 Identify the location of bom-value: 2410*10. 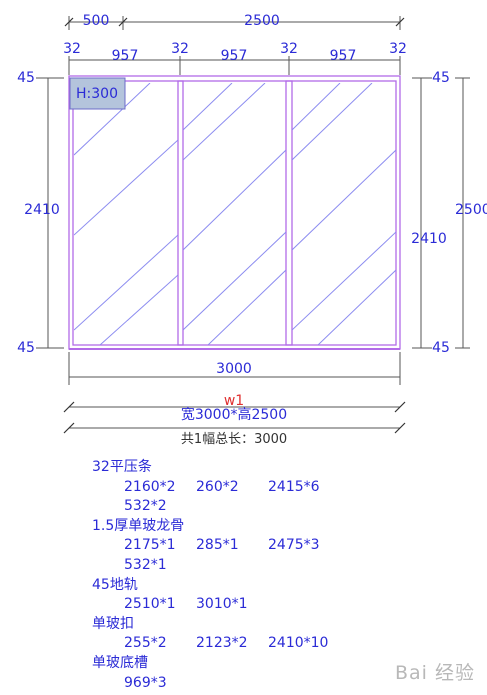
(298, 643).